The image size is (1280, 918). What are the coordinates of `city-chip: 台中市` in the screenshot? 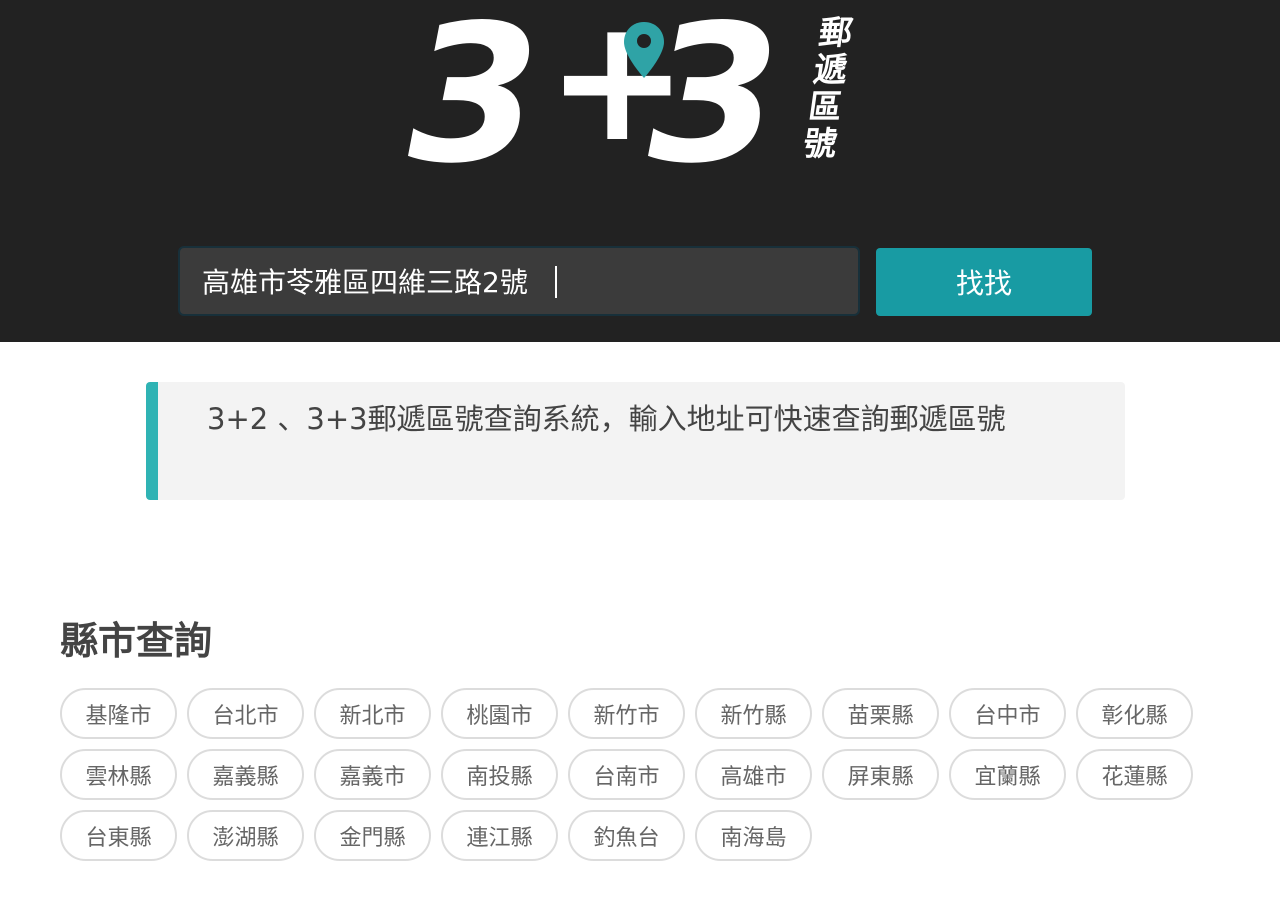 It's located at (1007, 713).